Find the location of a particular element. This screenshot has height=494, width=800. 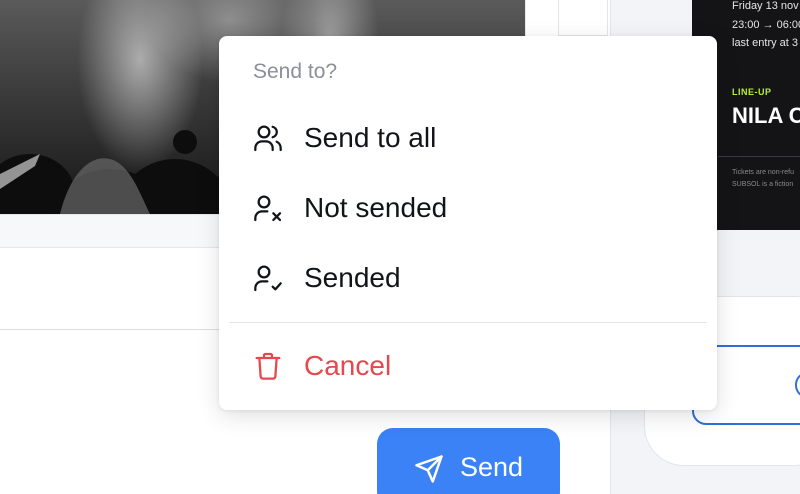

menu-item-label: Sended is located at coordinates (352, 277).